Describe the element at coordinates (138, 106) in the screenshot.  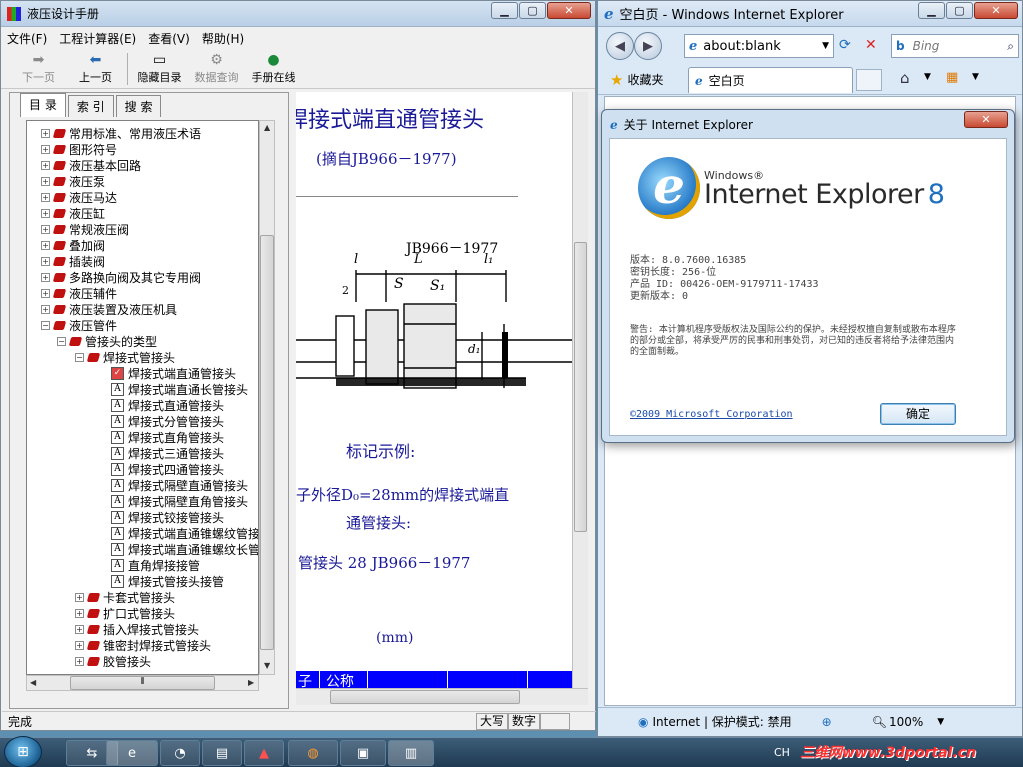
I see `tab-search: 搜 索` at that location.